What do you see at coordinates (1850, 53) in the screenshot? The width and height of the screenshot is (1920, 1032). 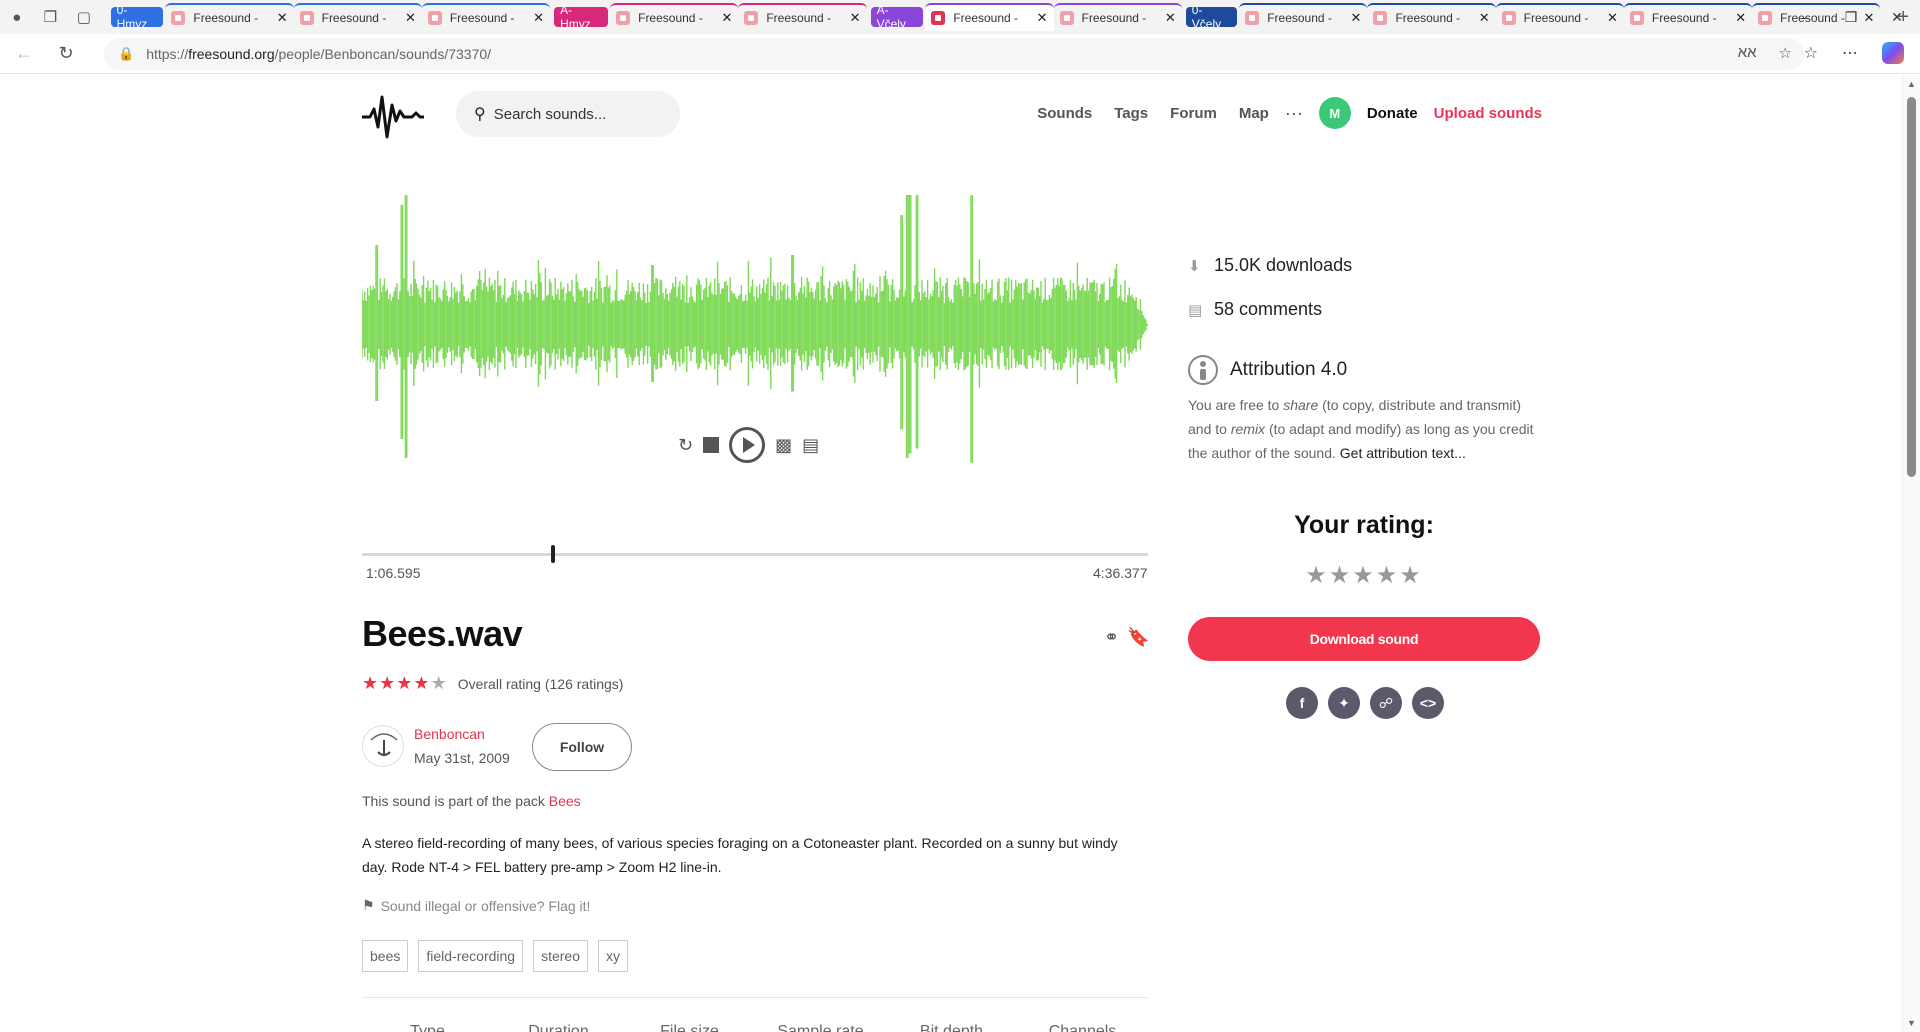 I see `settings-more-icon: ⋯` at bounding box center [1850, 53].